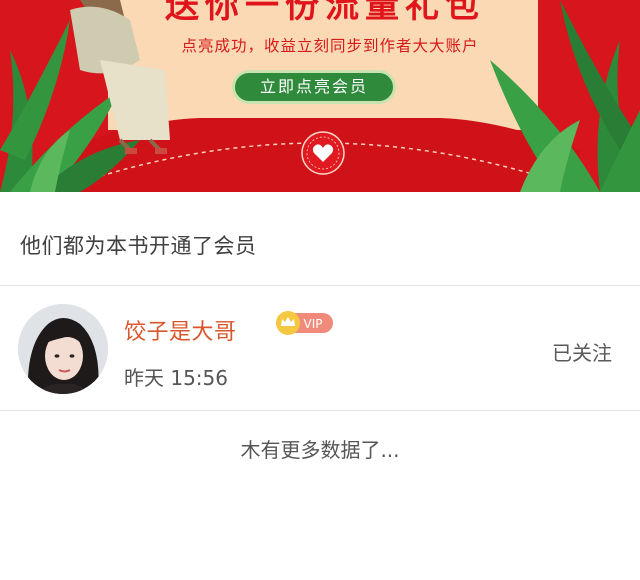 This screenshot has height=580, width=640. What do you see at coordinates (330, 46) in the screenshot?
I see `banner-subtitle: 点亮成功，收益立刻同步到作者大大账户` at bounding box center [330, 46].